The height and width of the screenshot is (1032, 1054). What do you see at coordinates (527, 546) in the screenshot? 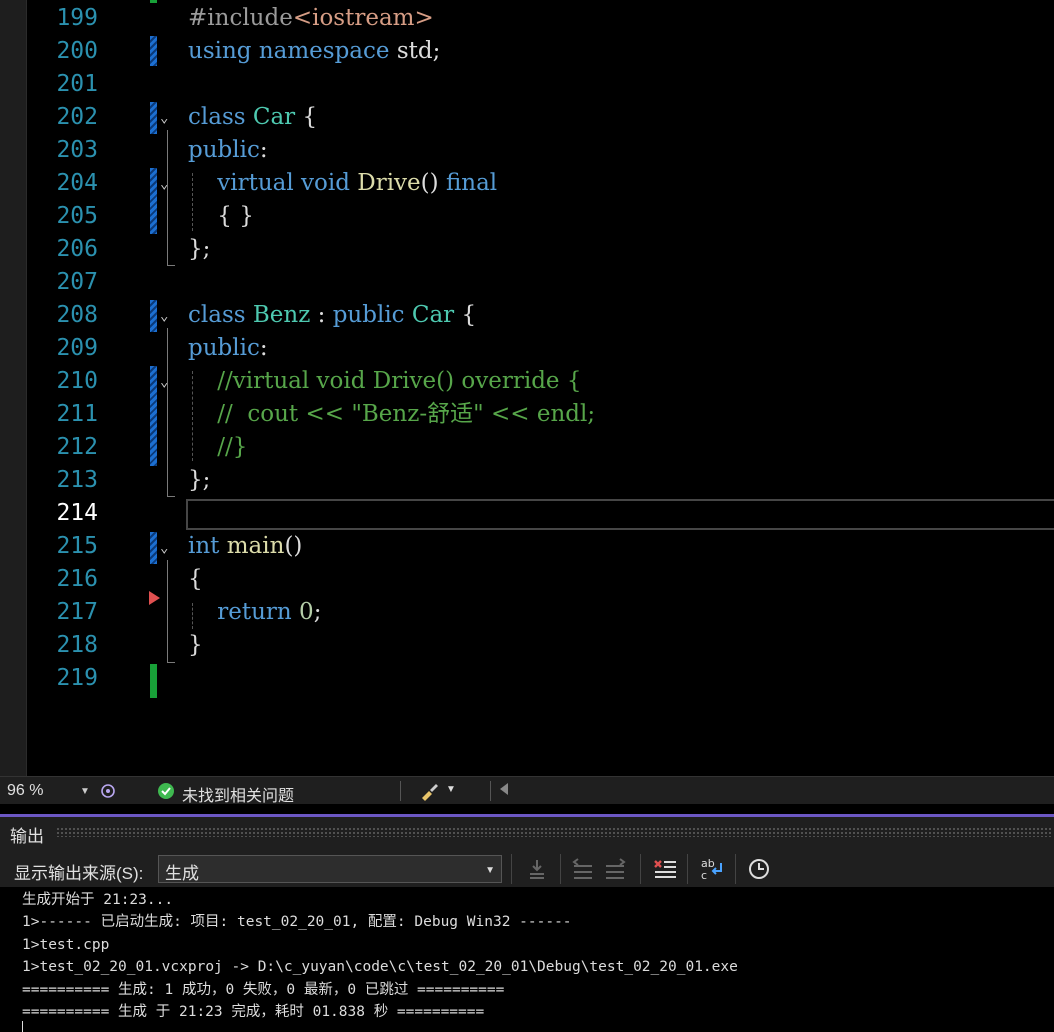
I see `code-line: 215 int main()` at bounding box center [527, 546].